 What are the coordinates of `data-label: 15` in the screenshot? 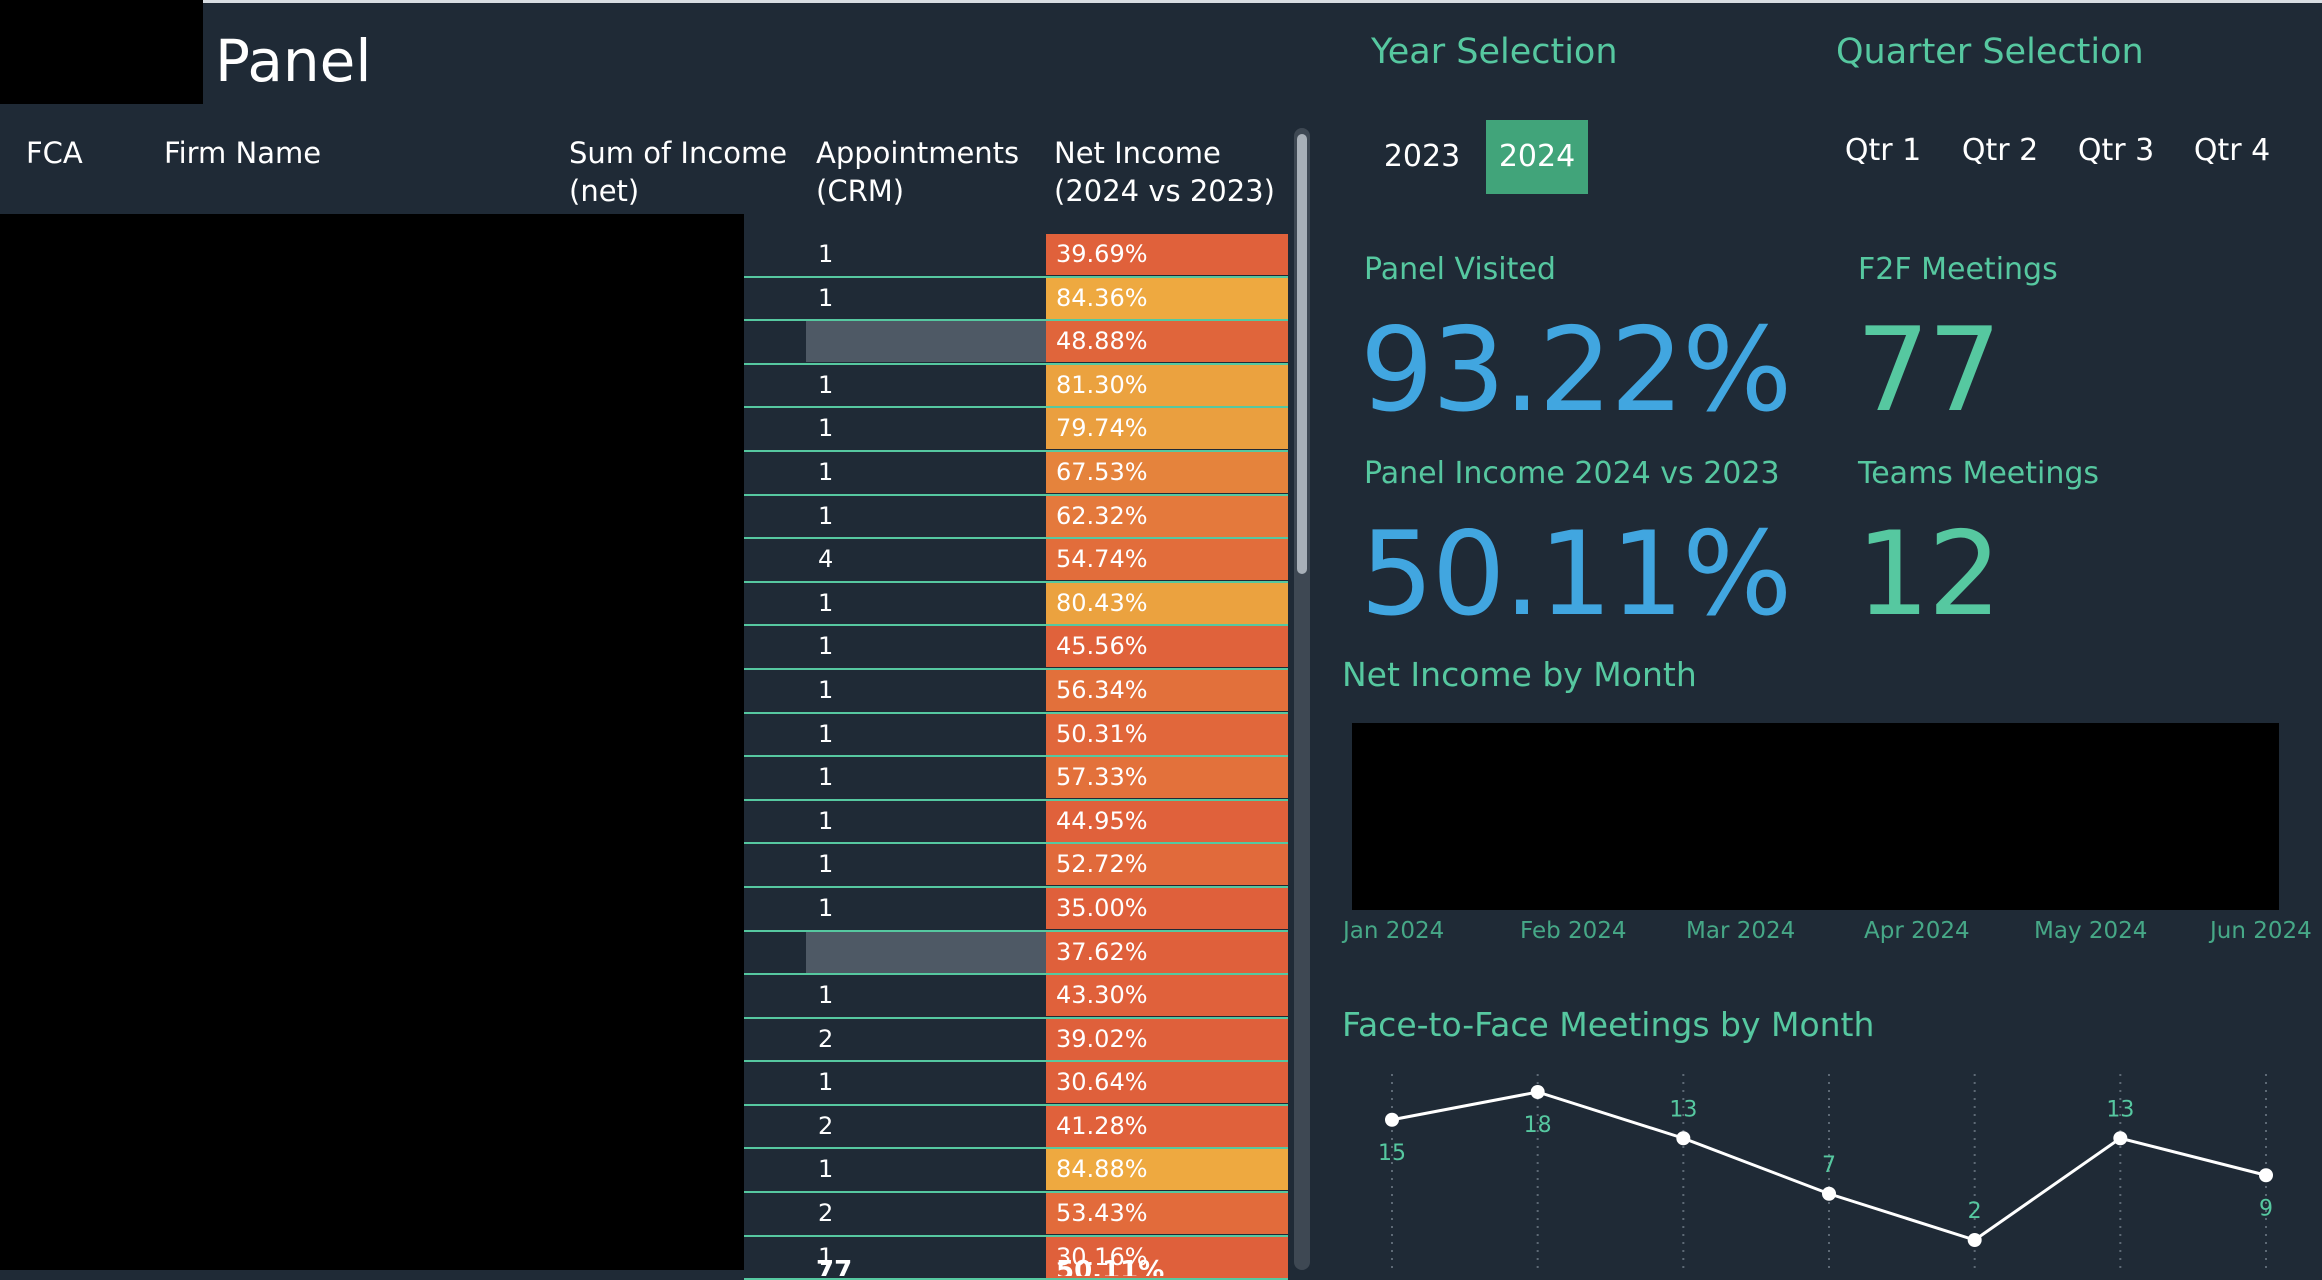 It's located at (1392, 1153).